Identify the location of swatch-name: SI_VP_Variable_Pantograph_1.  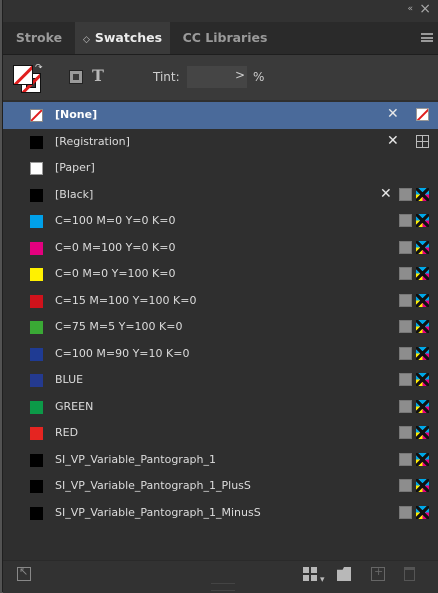
(136, 459).